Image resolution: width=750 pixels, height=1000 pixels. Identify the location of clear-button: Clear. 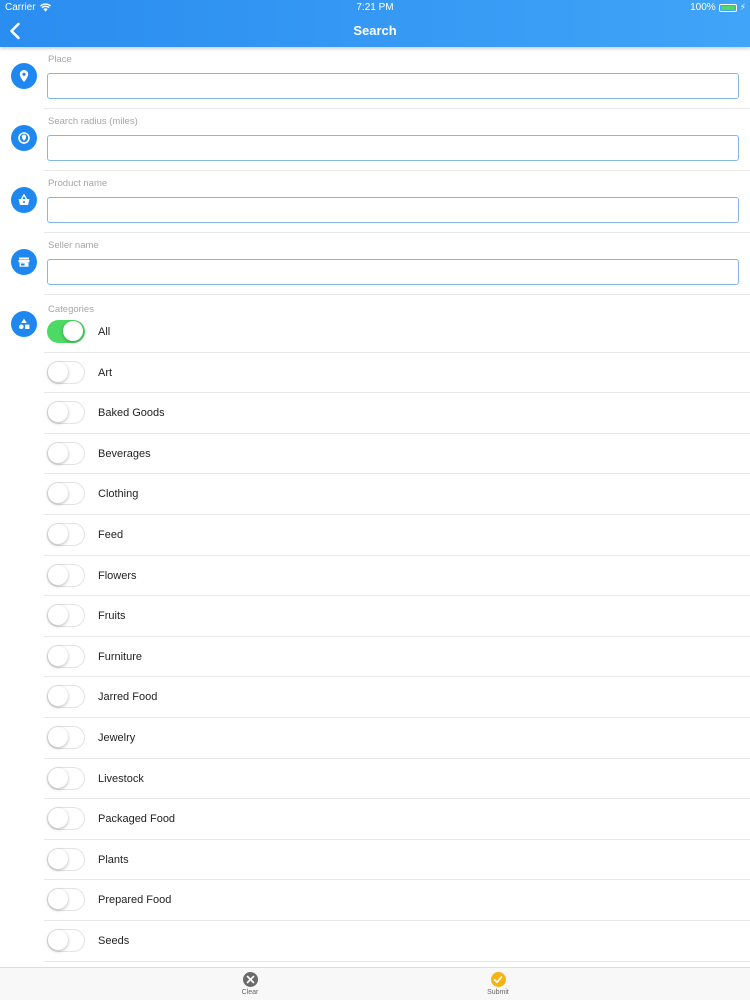
(250, 984).